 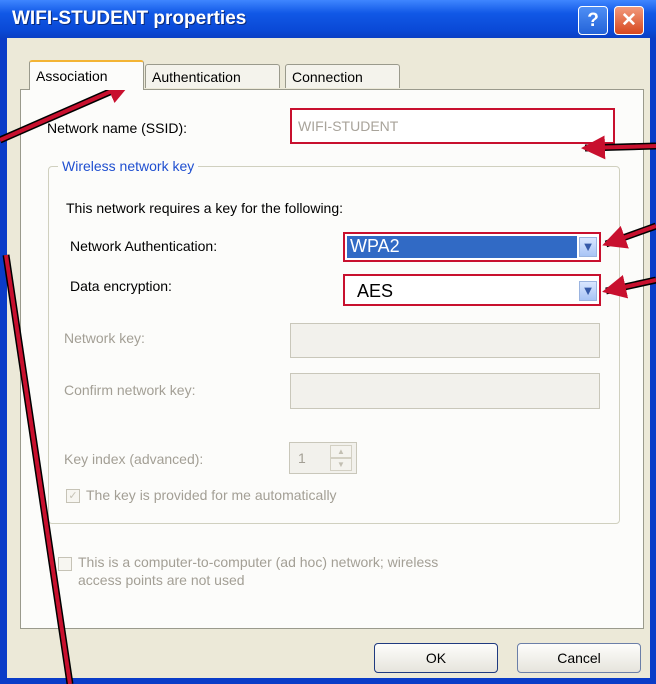 What do you see at coordinates (618, 147) in the screenshot?
I see `arrow-to-ssid` at bounding box center [618, 147].